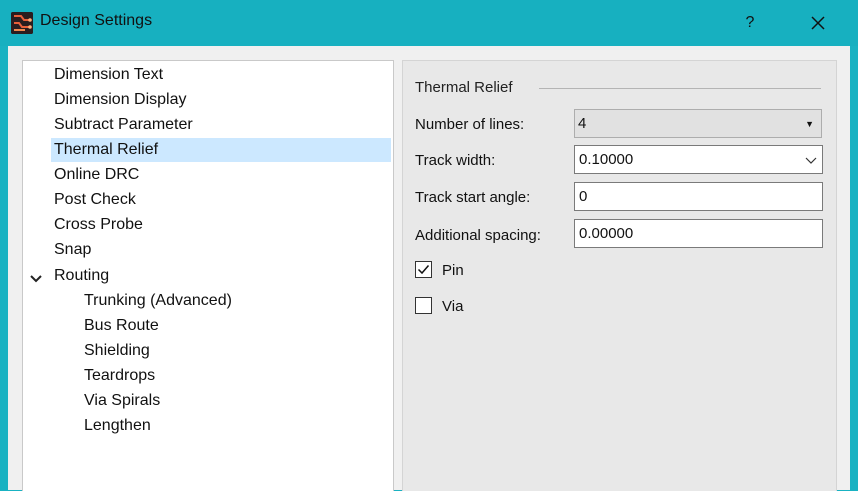  Describe the element at coordinates (96, 20) in the screenshot. I see `window-title: Design Settings` at that location.